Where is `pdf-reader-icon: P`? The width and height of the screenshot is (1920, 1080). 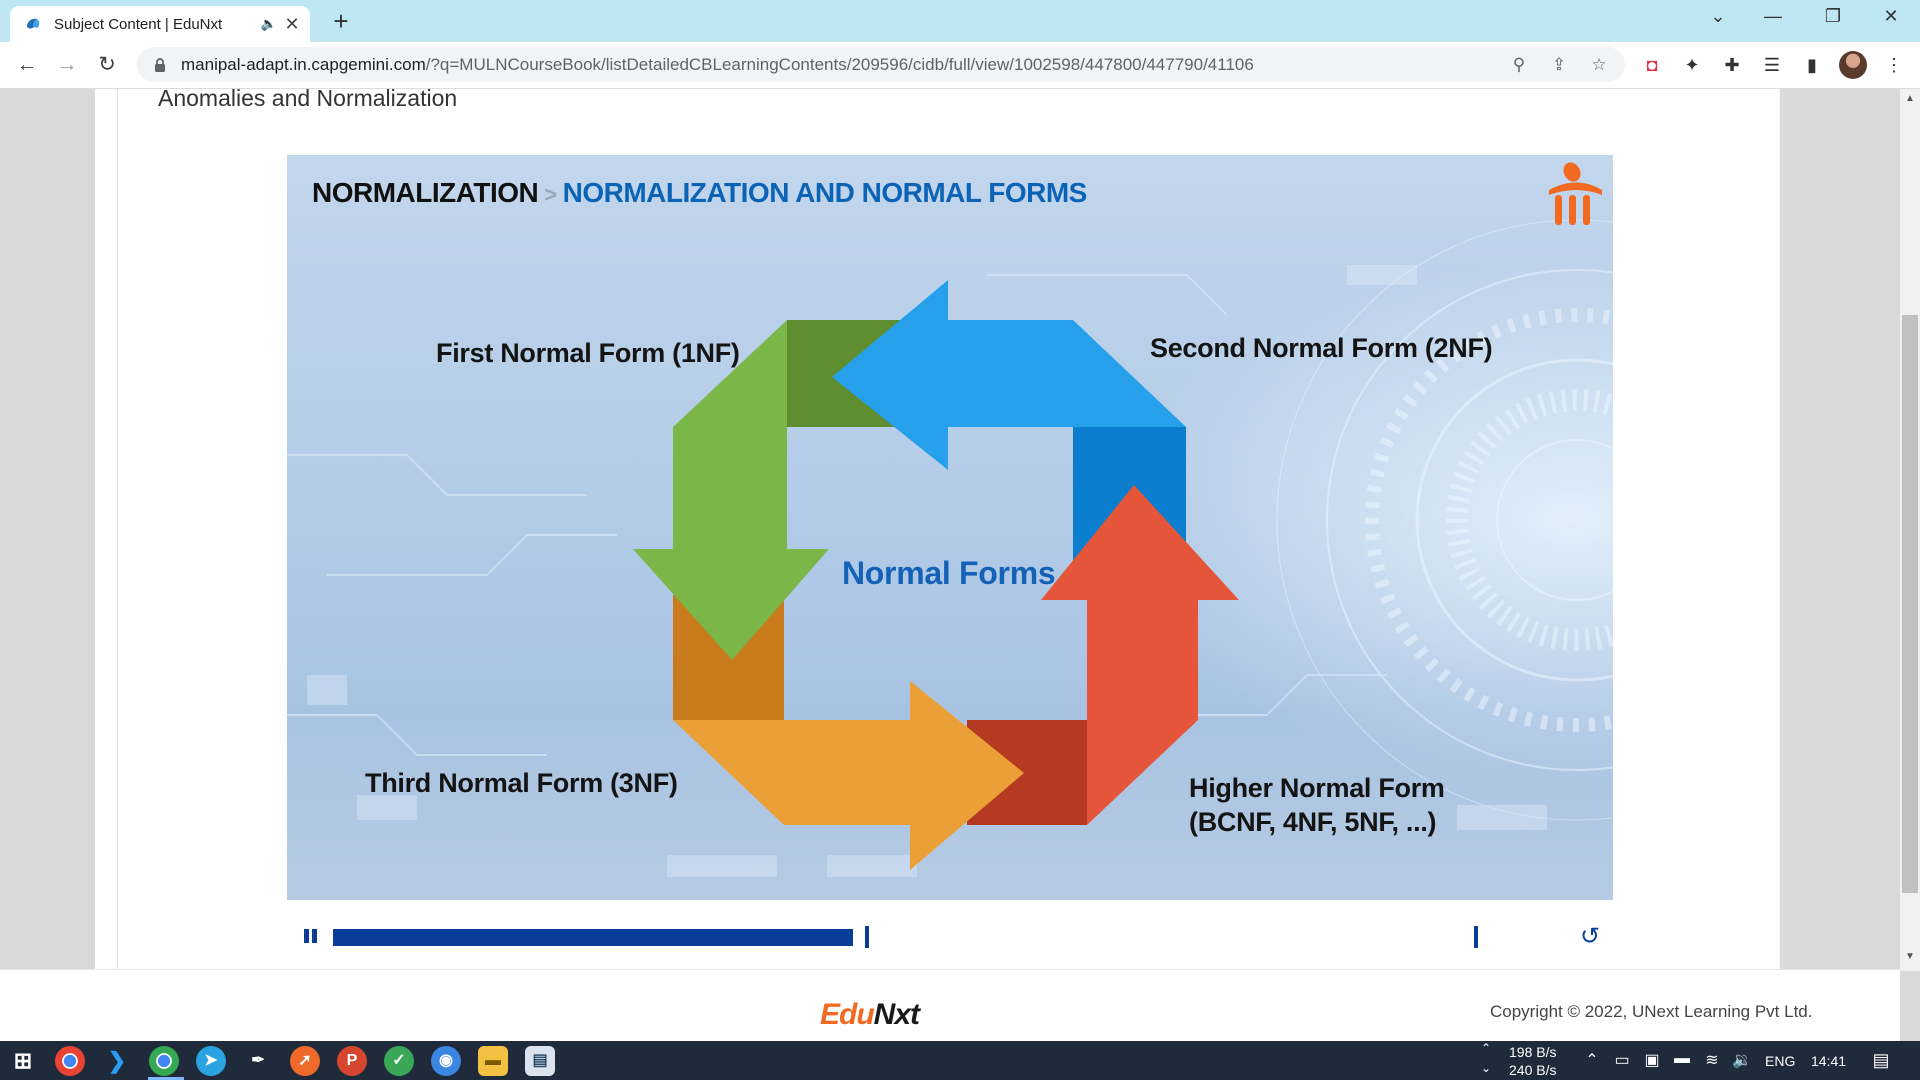
pdf-reader-icon: P is located at coordinates (352, 1061).